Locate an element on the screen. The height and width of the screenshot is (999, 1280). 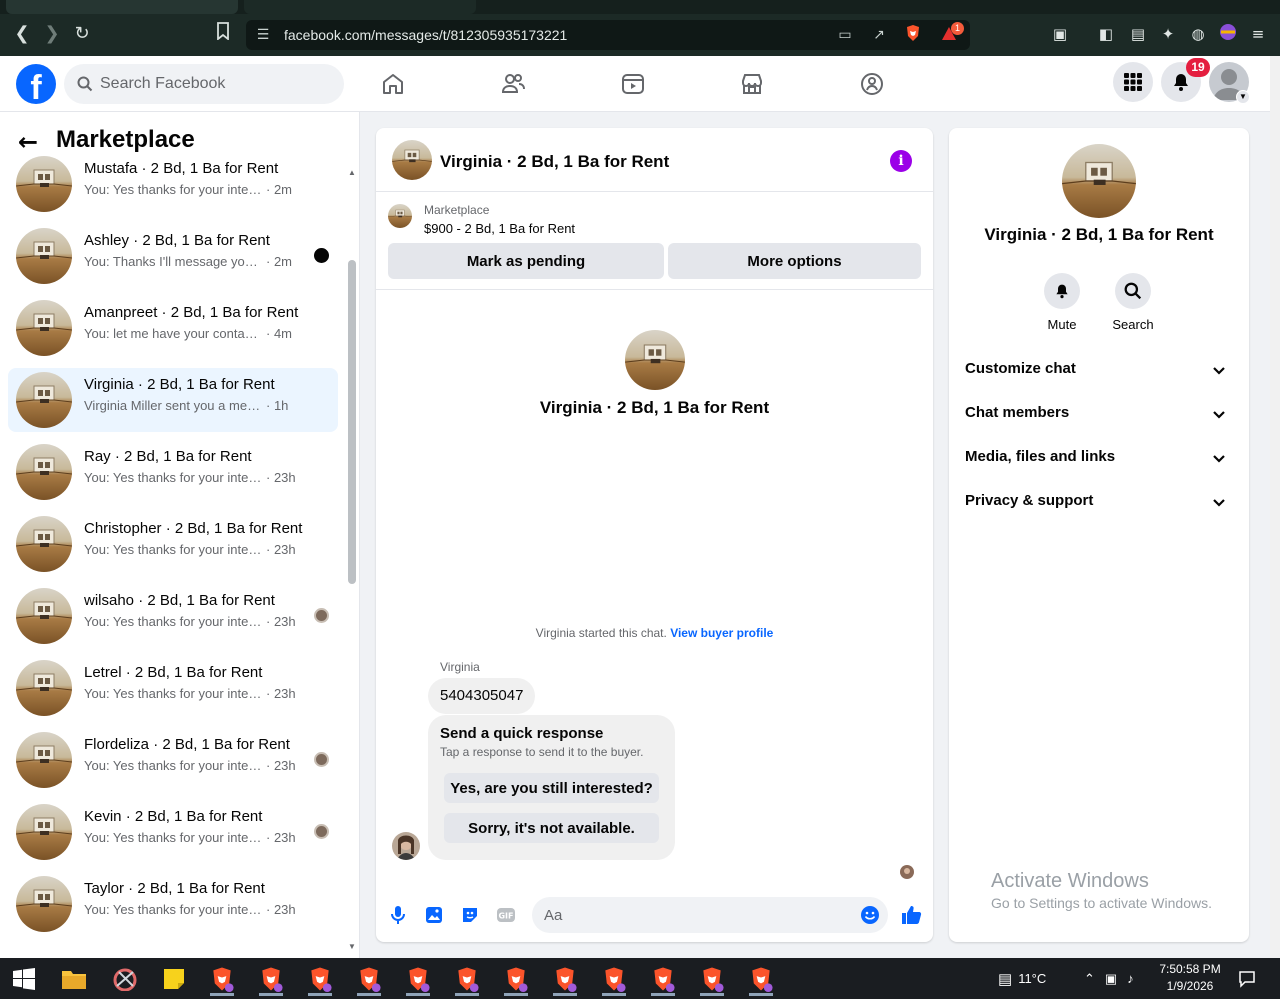
notification-center-icon is located at coordinates (1247, 978).